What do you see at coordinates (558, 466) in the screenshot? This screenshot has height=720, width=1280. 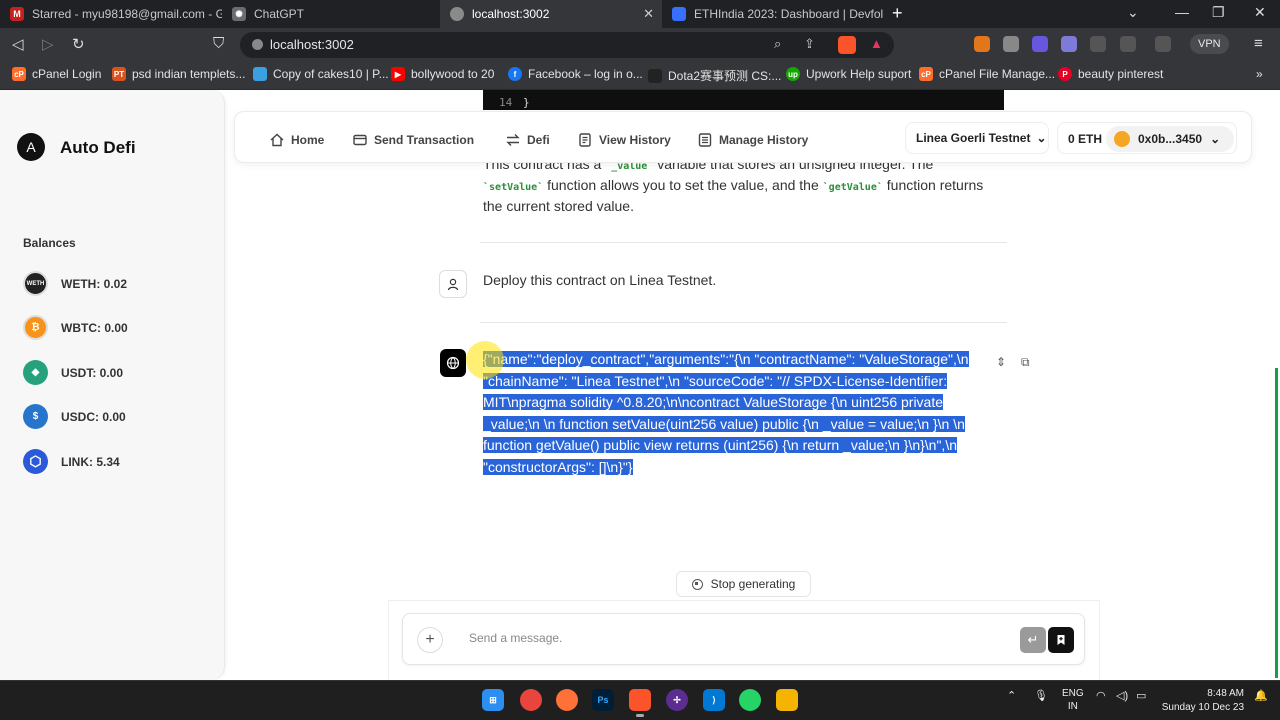 I see `bot-message-line: "constructorArgs": []\n}"}` at bounding box center [558, 466].